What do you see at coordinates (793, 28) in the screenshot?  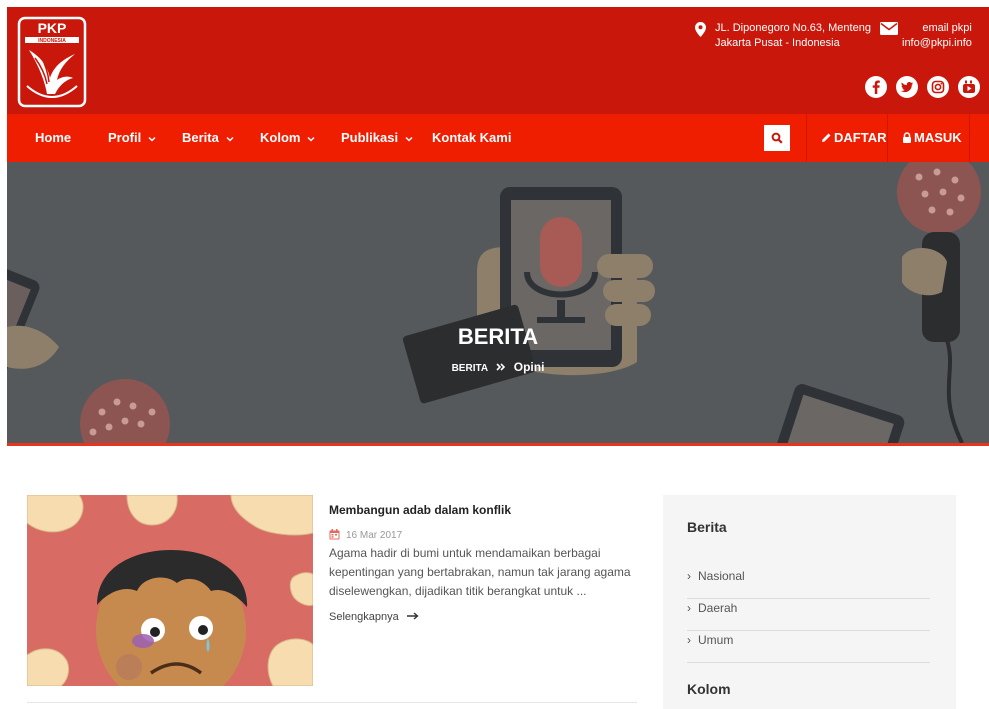 I see `address-line-1: JL. Diponegoro No.63, Menteng` at bounding box center [793, 28].